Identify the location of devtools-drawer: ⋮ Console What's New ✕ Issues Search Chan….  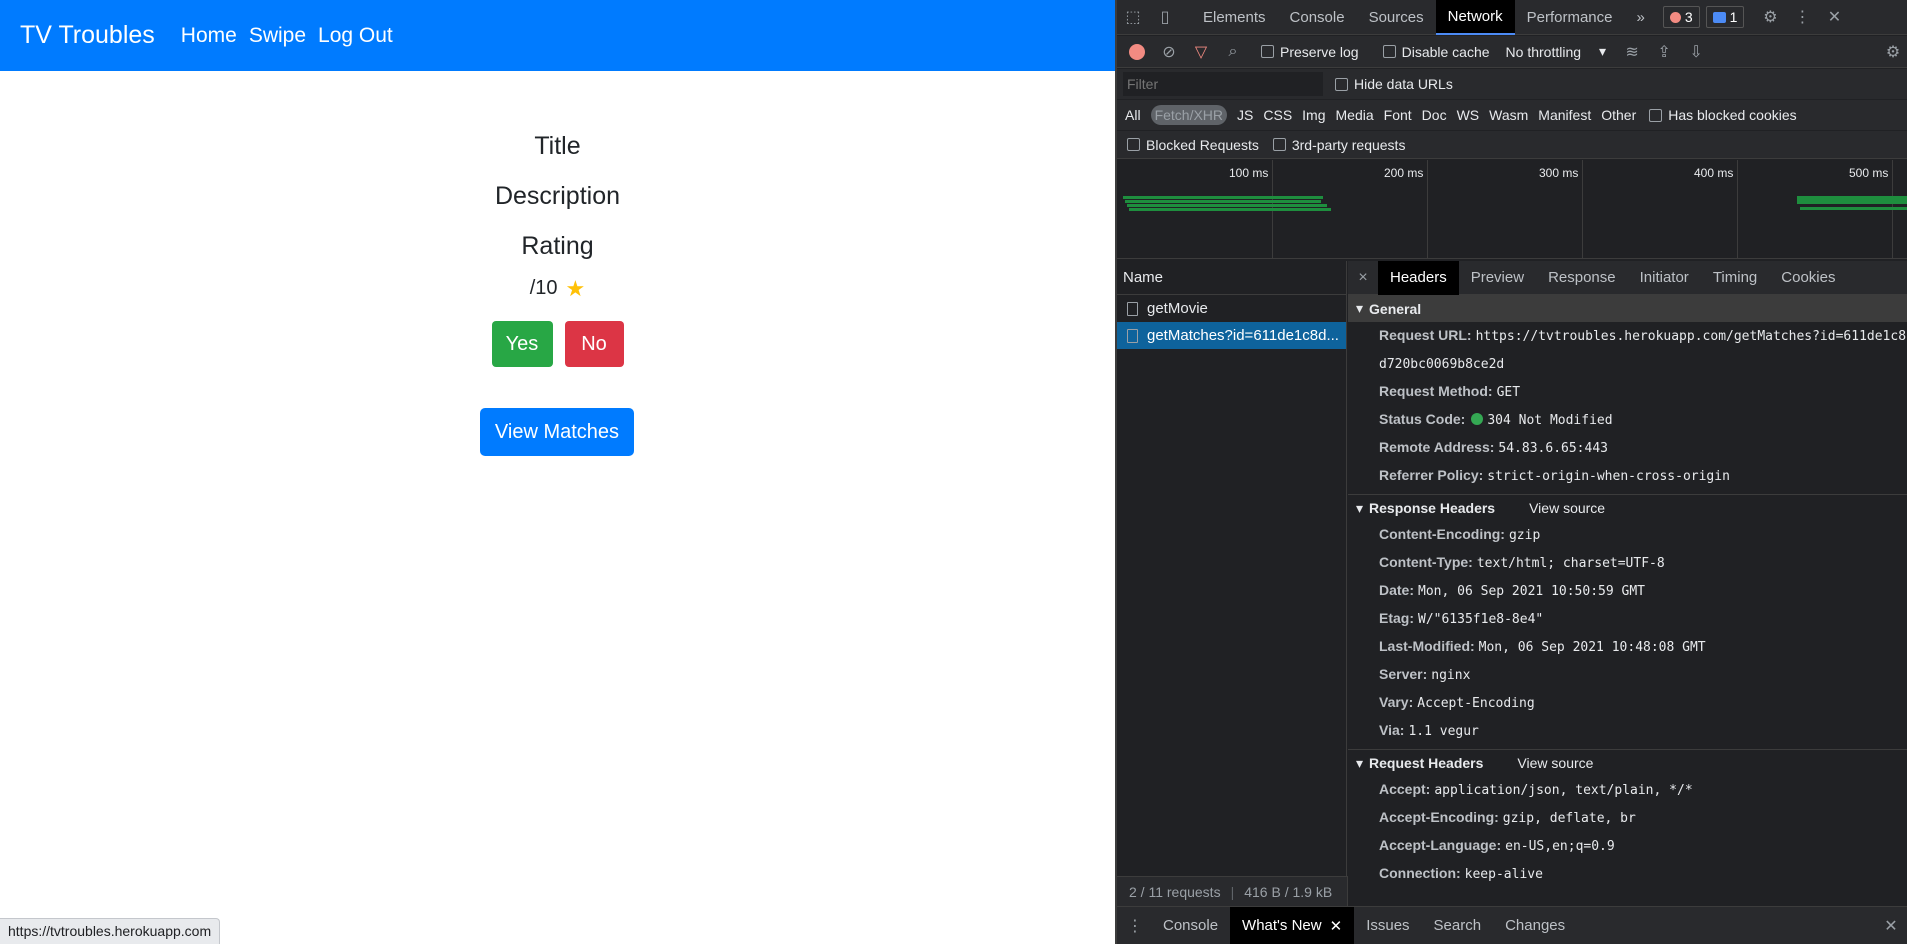
(1512, 925).